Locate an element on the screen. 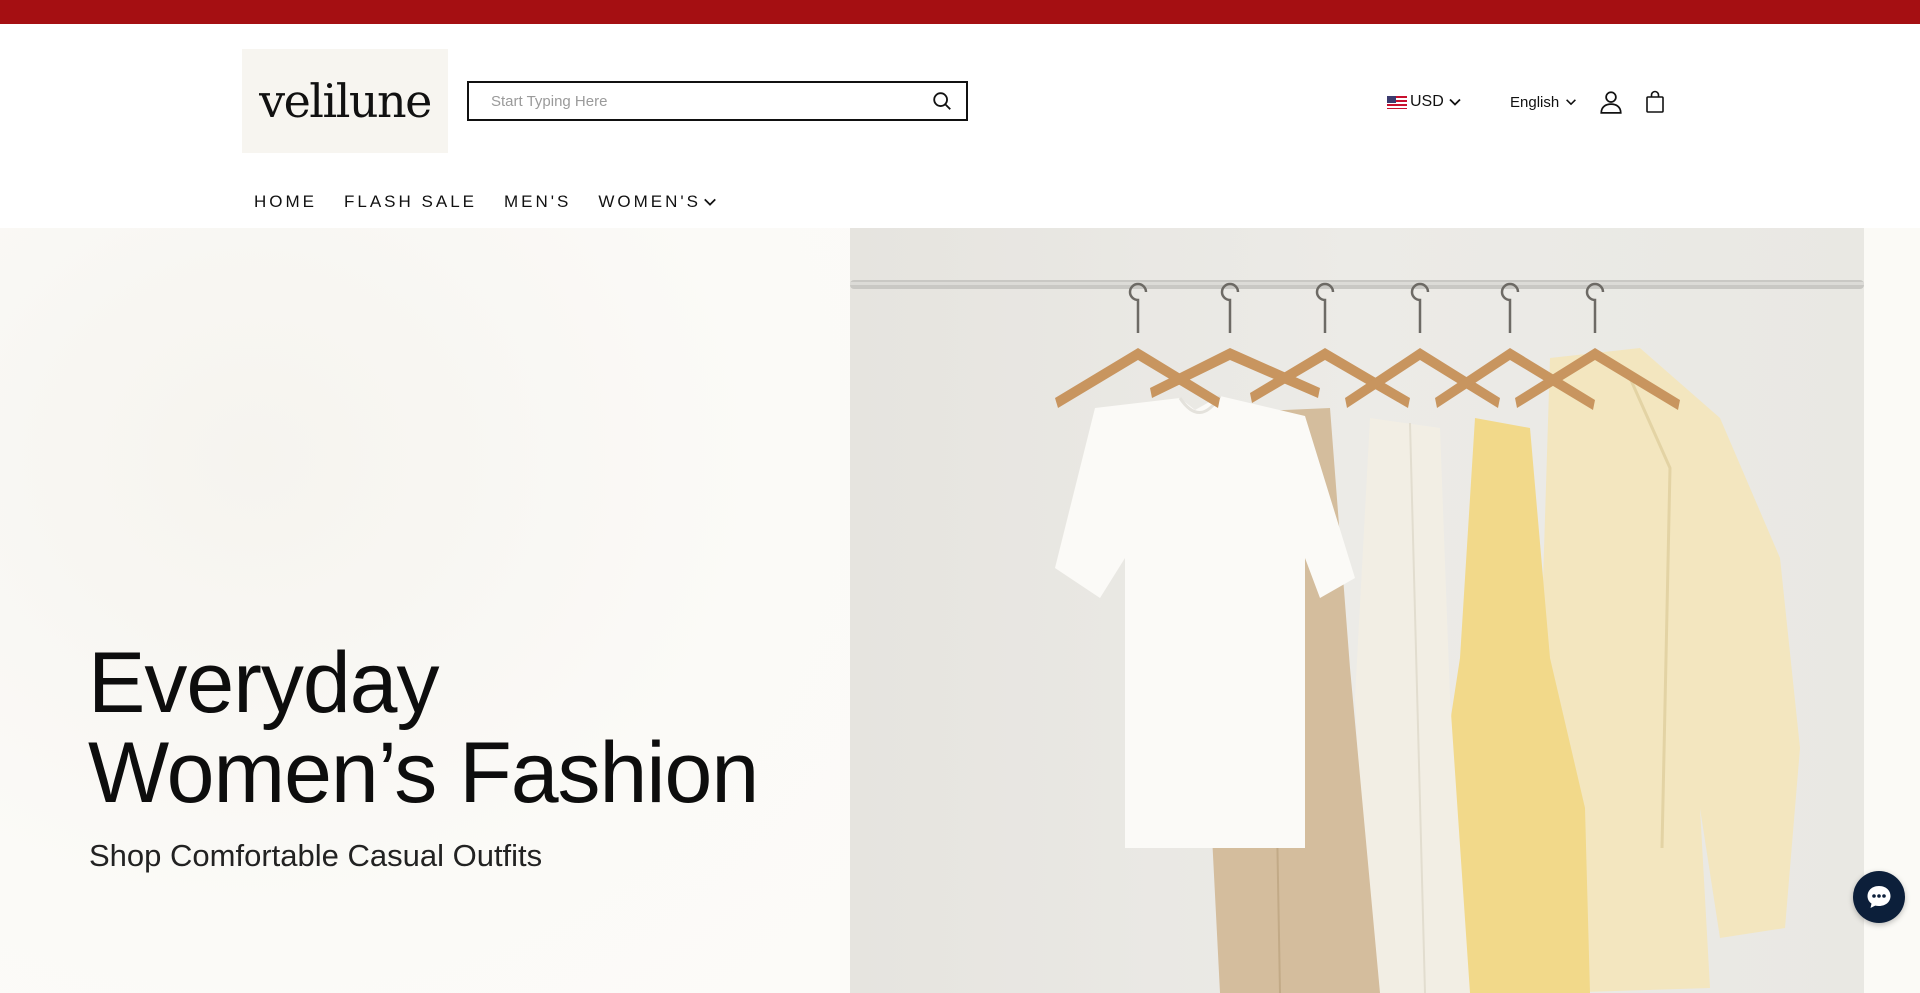 This screenshot has width=1920, height=993. hero-title-line-1: Everyday is located at coordinates (263, 683).